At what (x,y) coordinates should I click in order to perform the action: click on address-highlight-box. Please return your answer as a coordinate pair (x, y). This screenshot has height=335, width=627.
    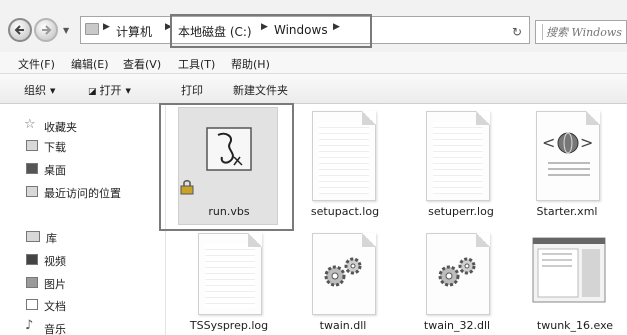
    Looking at the image, I should click on (271, 31).